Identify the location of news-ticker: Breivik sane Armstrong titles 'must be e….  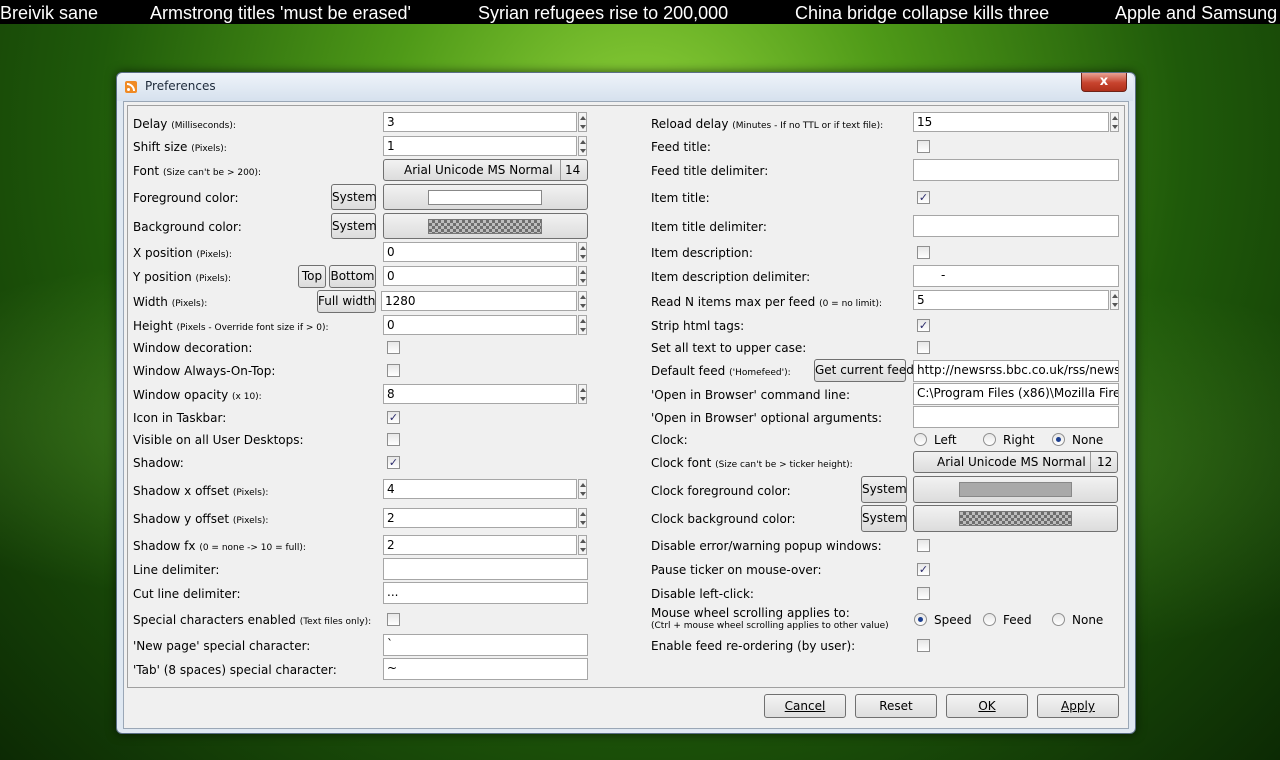
(640, 12).